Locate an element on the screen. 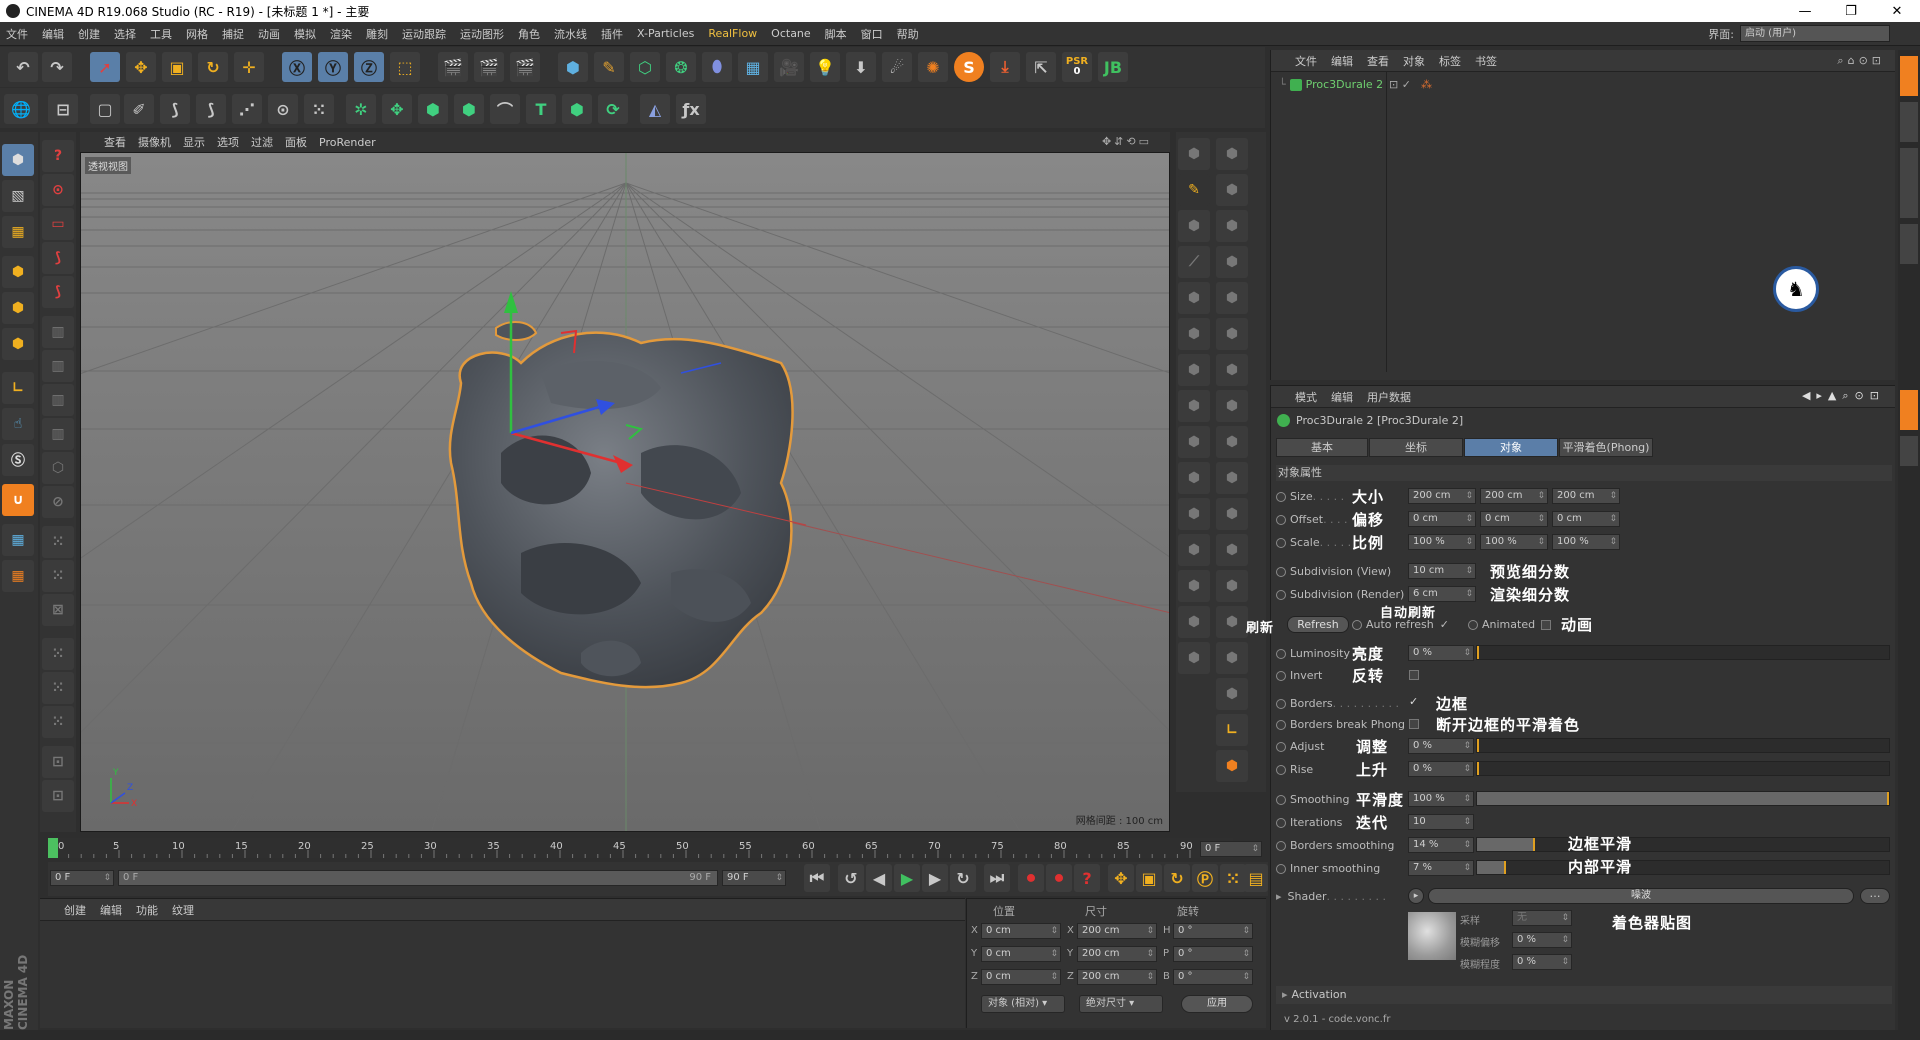 The height and width of the screenshot is (1040, 1920). playhead is located at coordinates (53, 848).